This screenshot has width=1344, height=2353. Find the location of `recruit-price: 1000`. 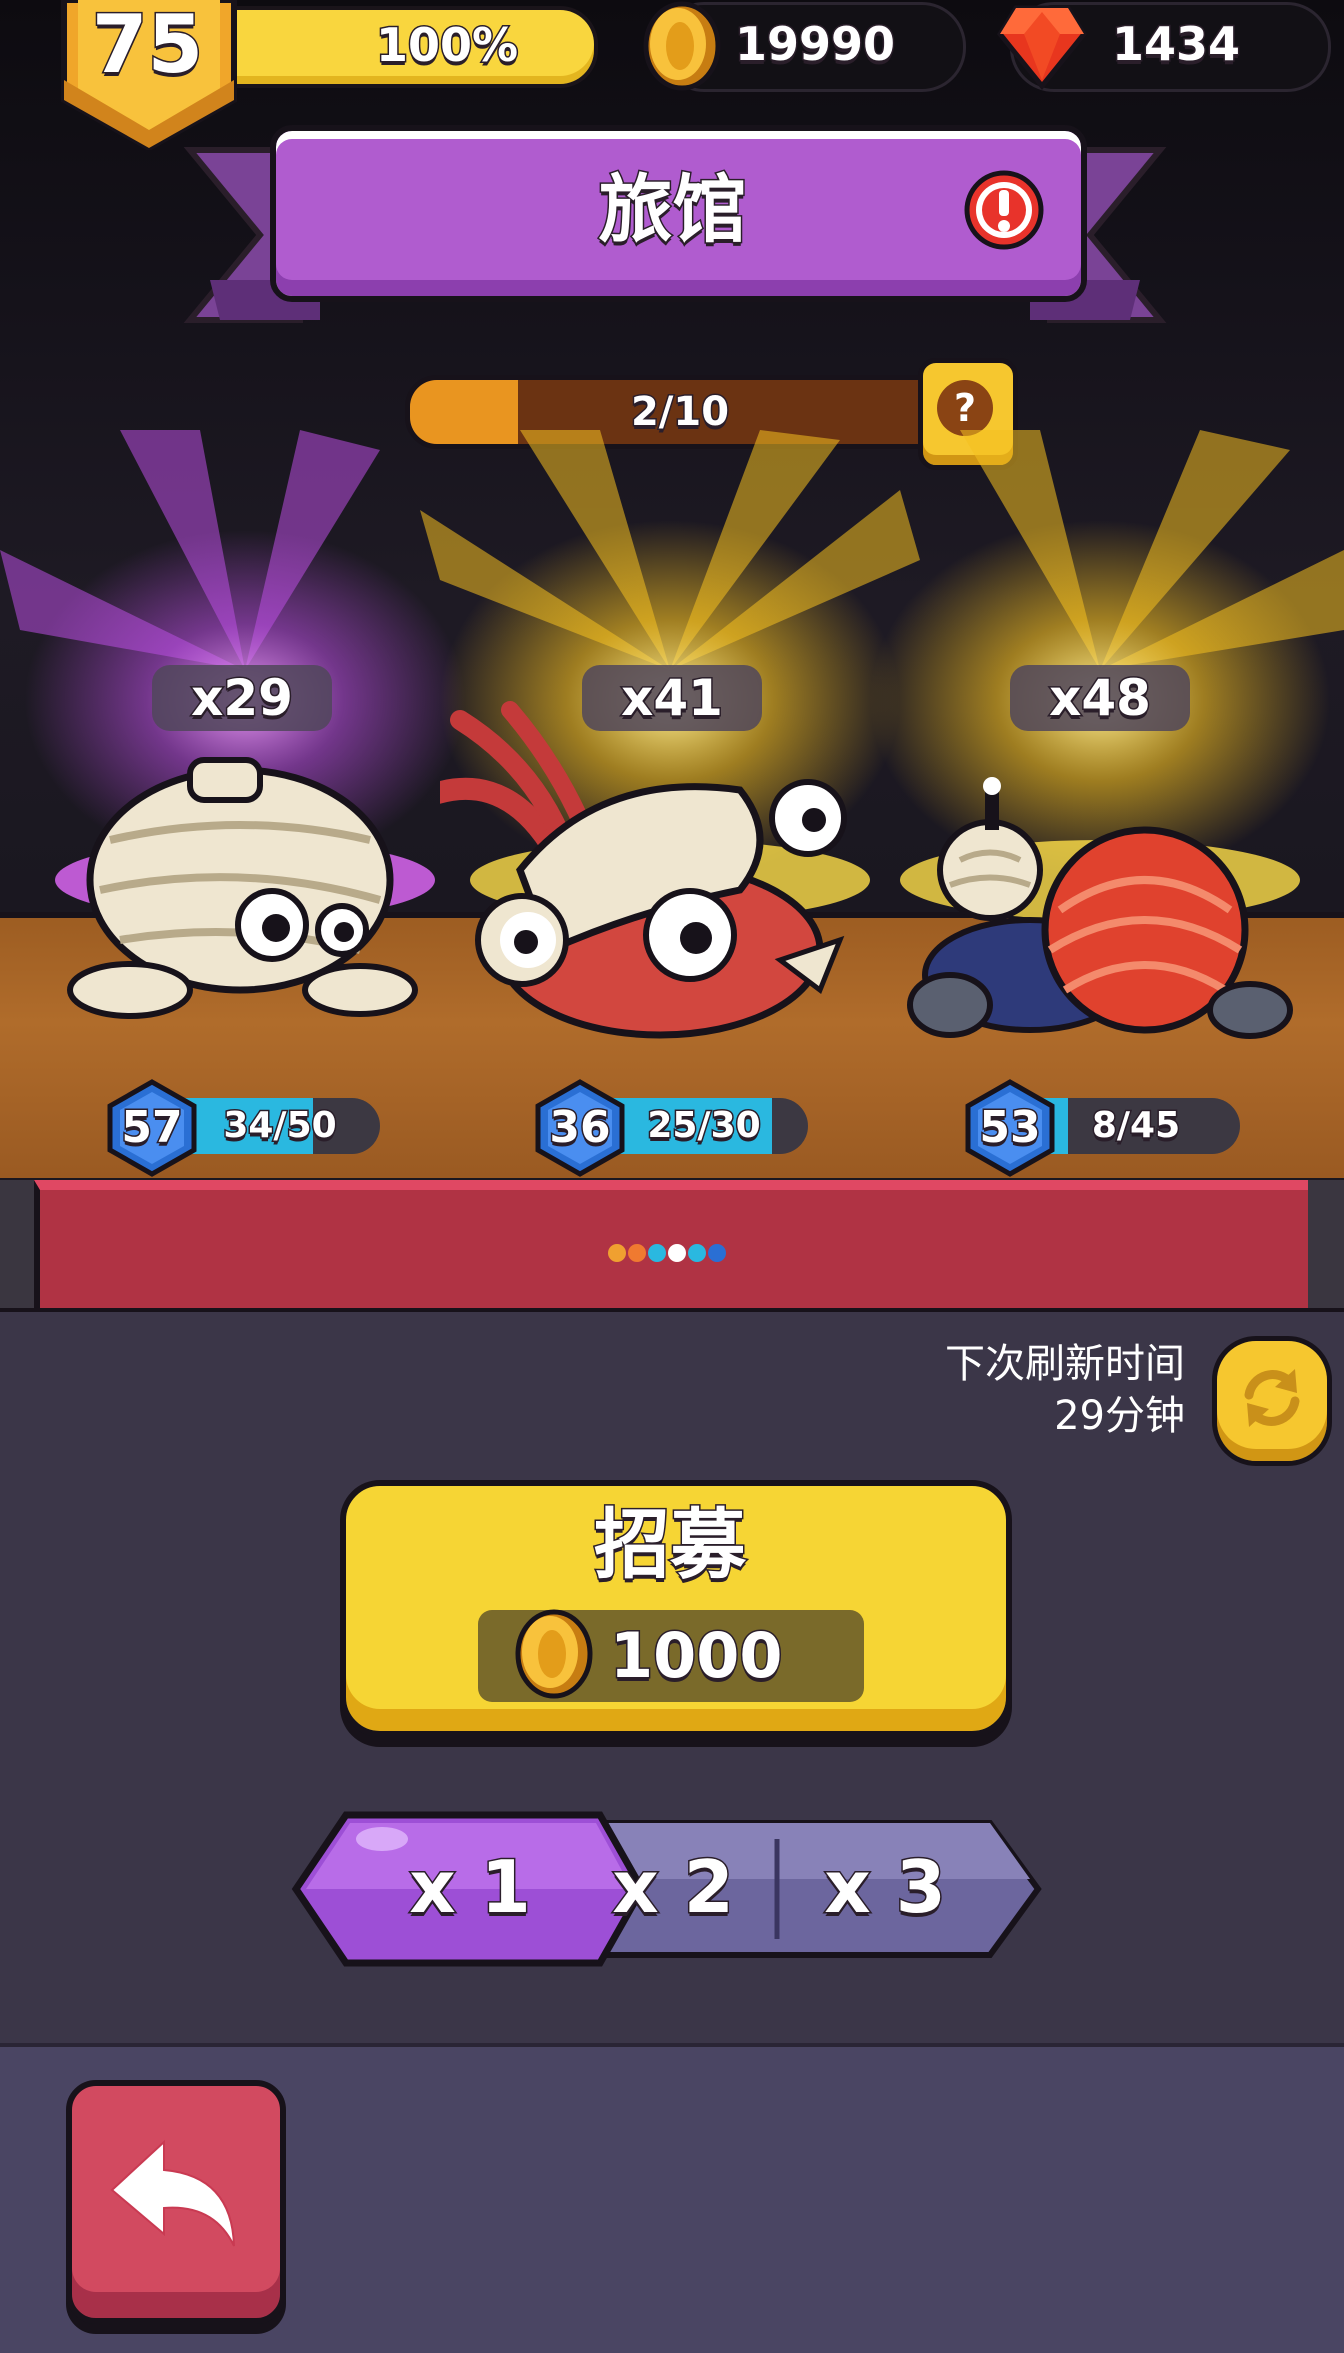

recruit-price: 1000 is located at coordinates (697, 1656).